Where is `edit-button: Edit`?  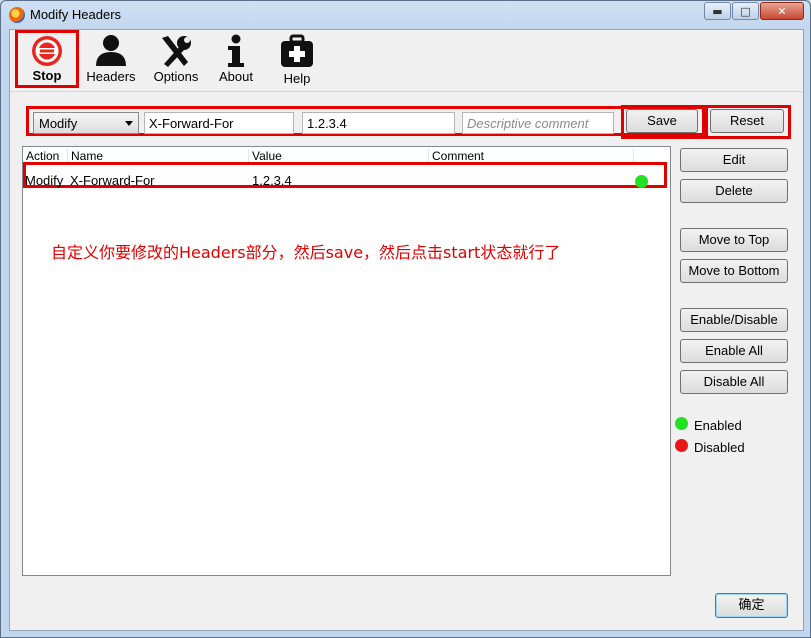
edit-button: Edit is located at coordinates (734, 160).